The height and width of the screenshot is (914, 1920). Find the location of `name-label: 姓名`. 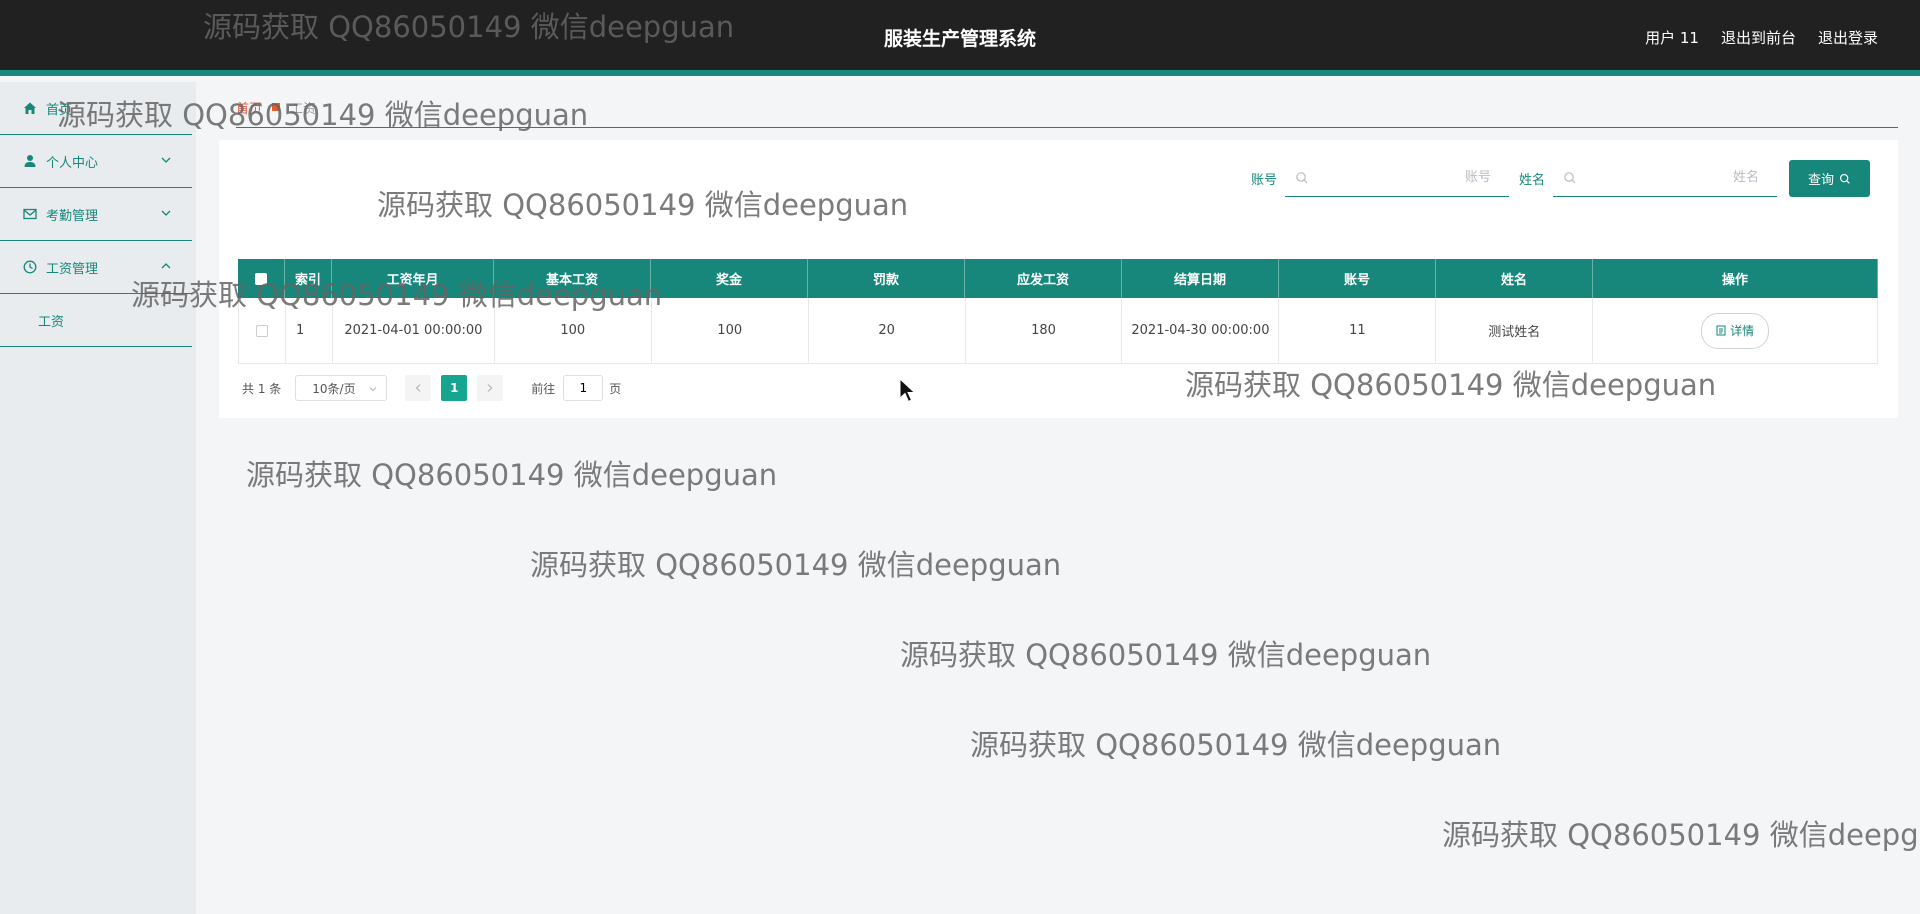

name-label: 姓名 is located at coordinates (1531, 180).